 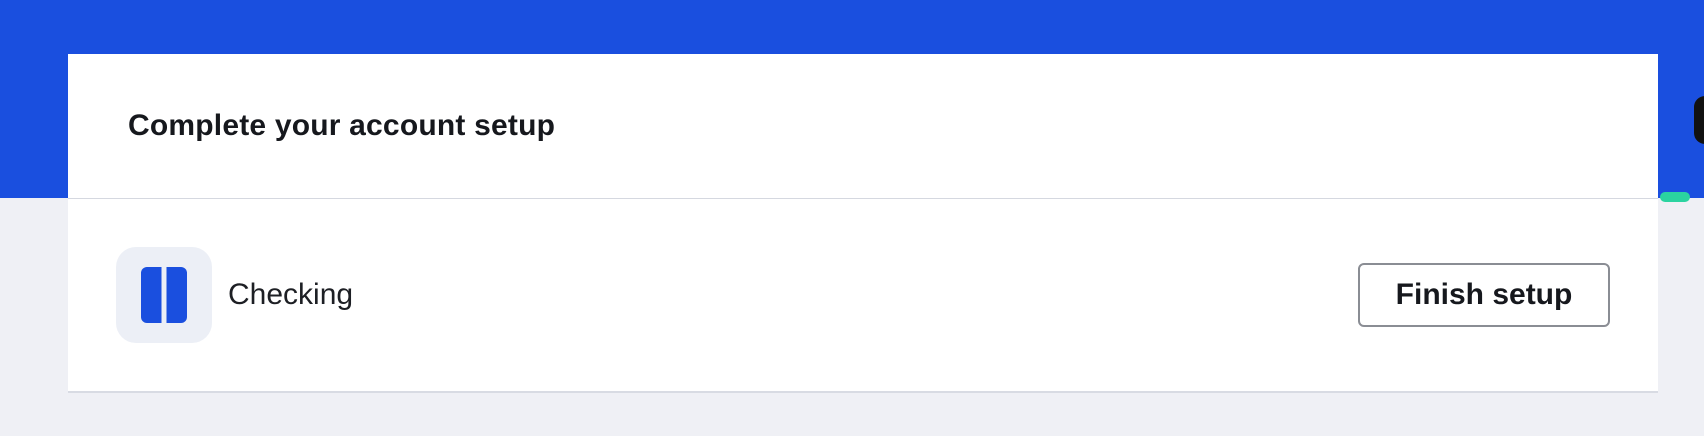 I want to click on setup-card-title: Complete your account setup, so click(x=342, y=125).